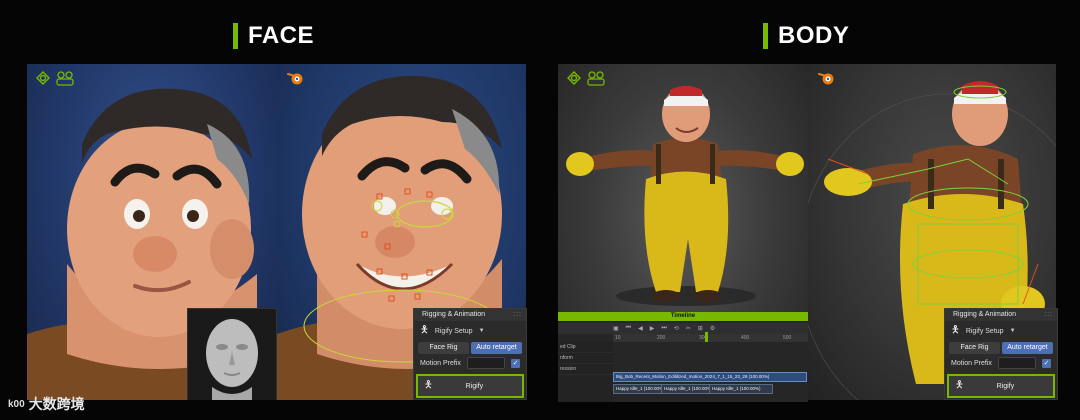 Image resolution: width=1080 pixels, height=420 pixels. What do you see at coordinates (652, 328) in the screenshot?
I see `toolbar-icon: ▶` at bounding box center [652, 328].